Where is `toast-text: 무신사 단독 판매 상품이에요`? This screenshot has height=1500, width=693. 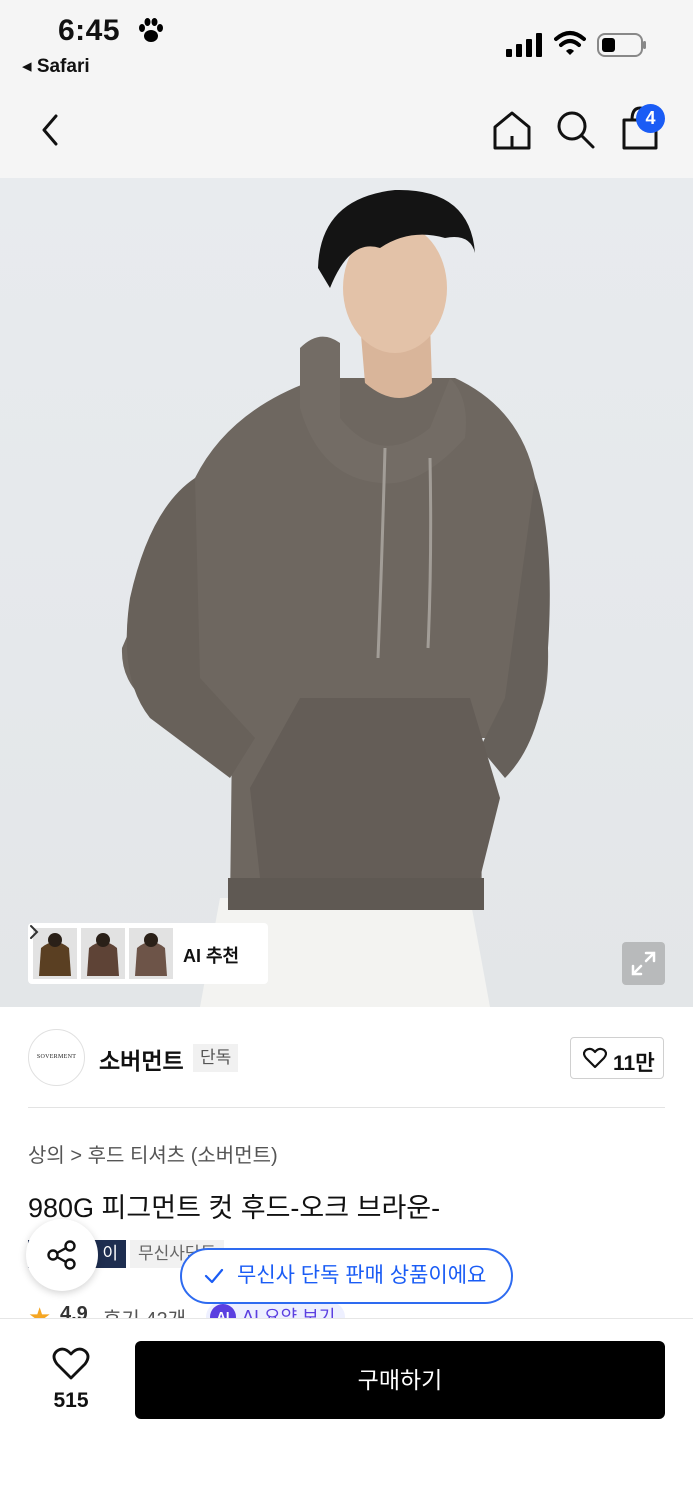 toast-text: 무신사 단독 판매 상품이에요 is located at coordinates (362, 1275).